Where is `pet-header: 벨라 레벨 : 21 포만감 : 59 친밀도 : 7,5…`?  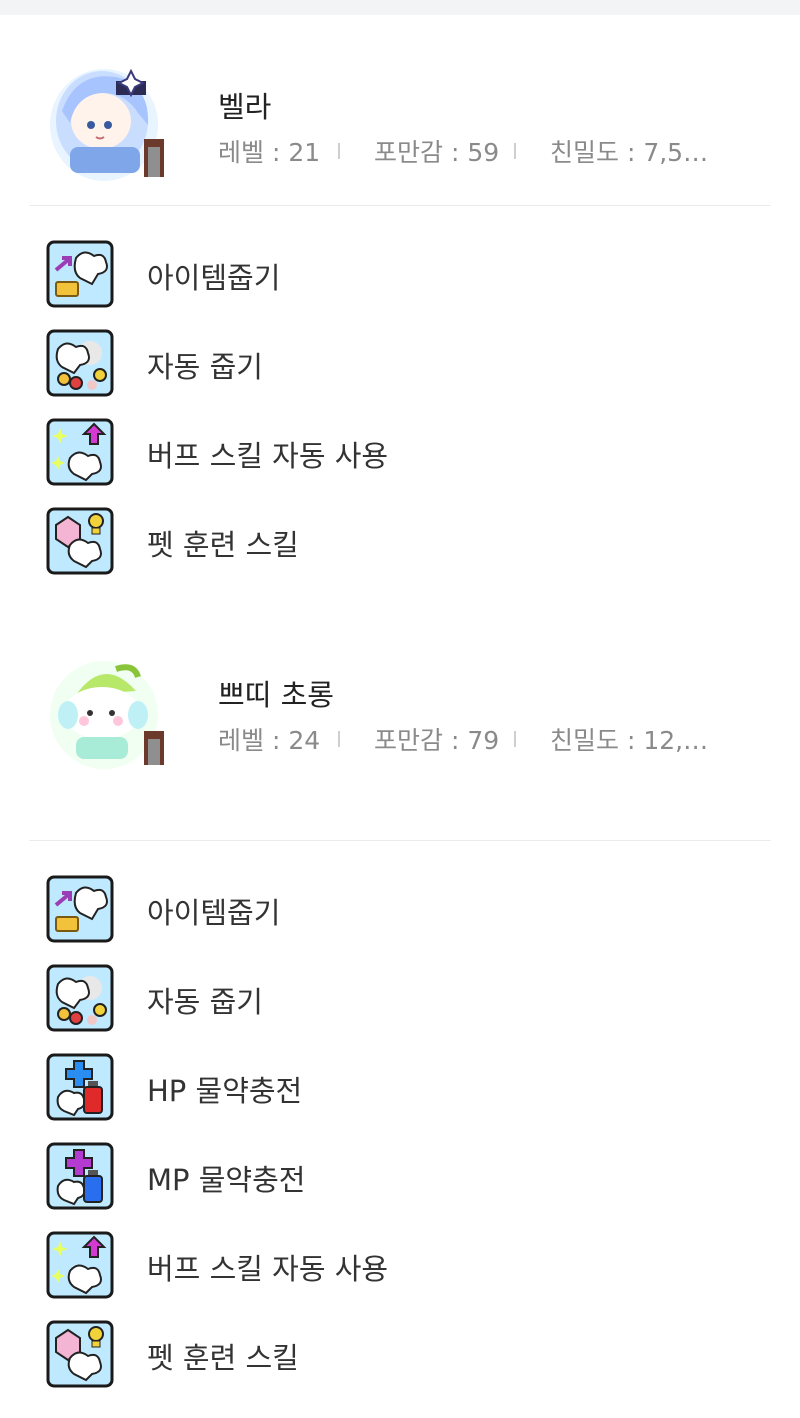 pet-header: 벨라 레벨 : 21 포만감 : 59 친밀도 : 7,5… is located at coordinates (400, 110).